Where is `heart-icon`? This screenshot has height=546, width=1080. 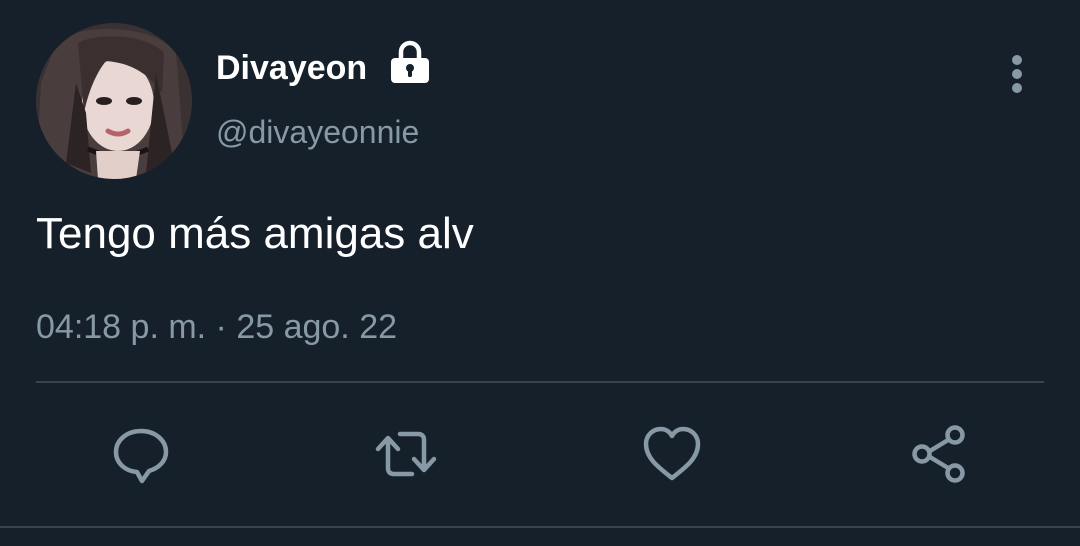 heart-icon is located at coordinates (672, 453).